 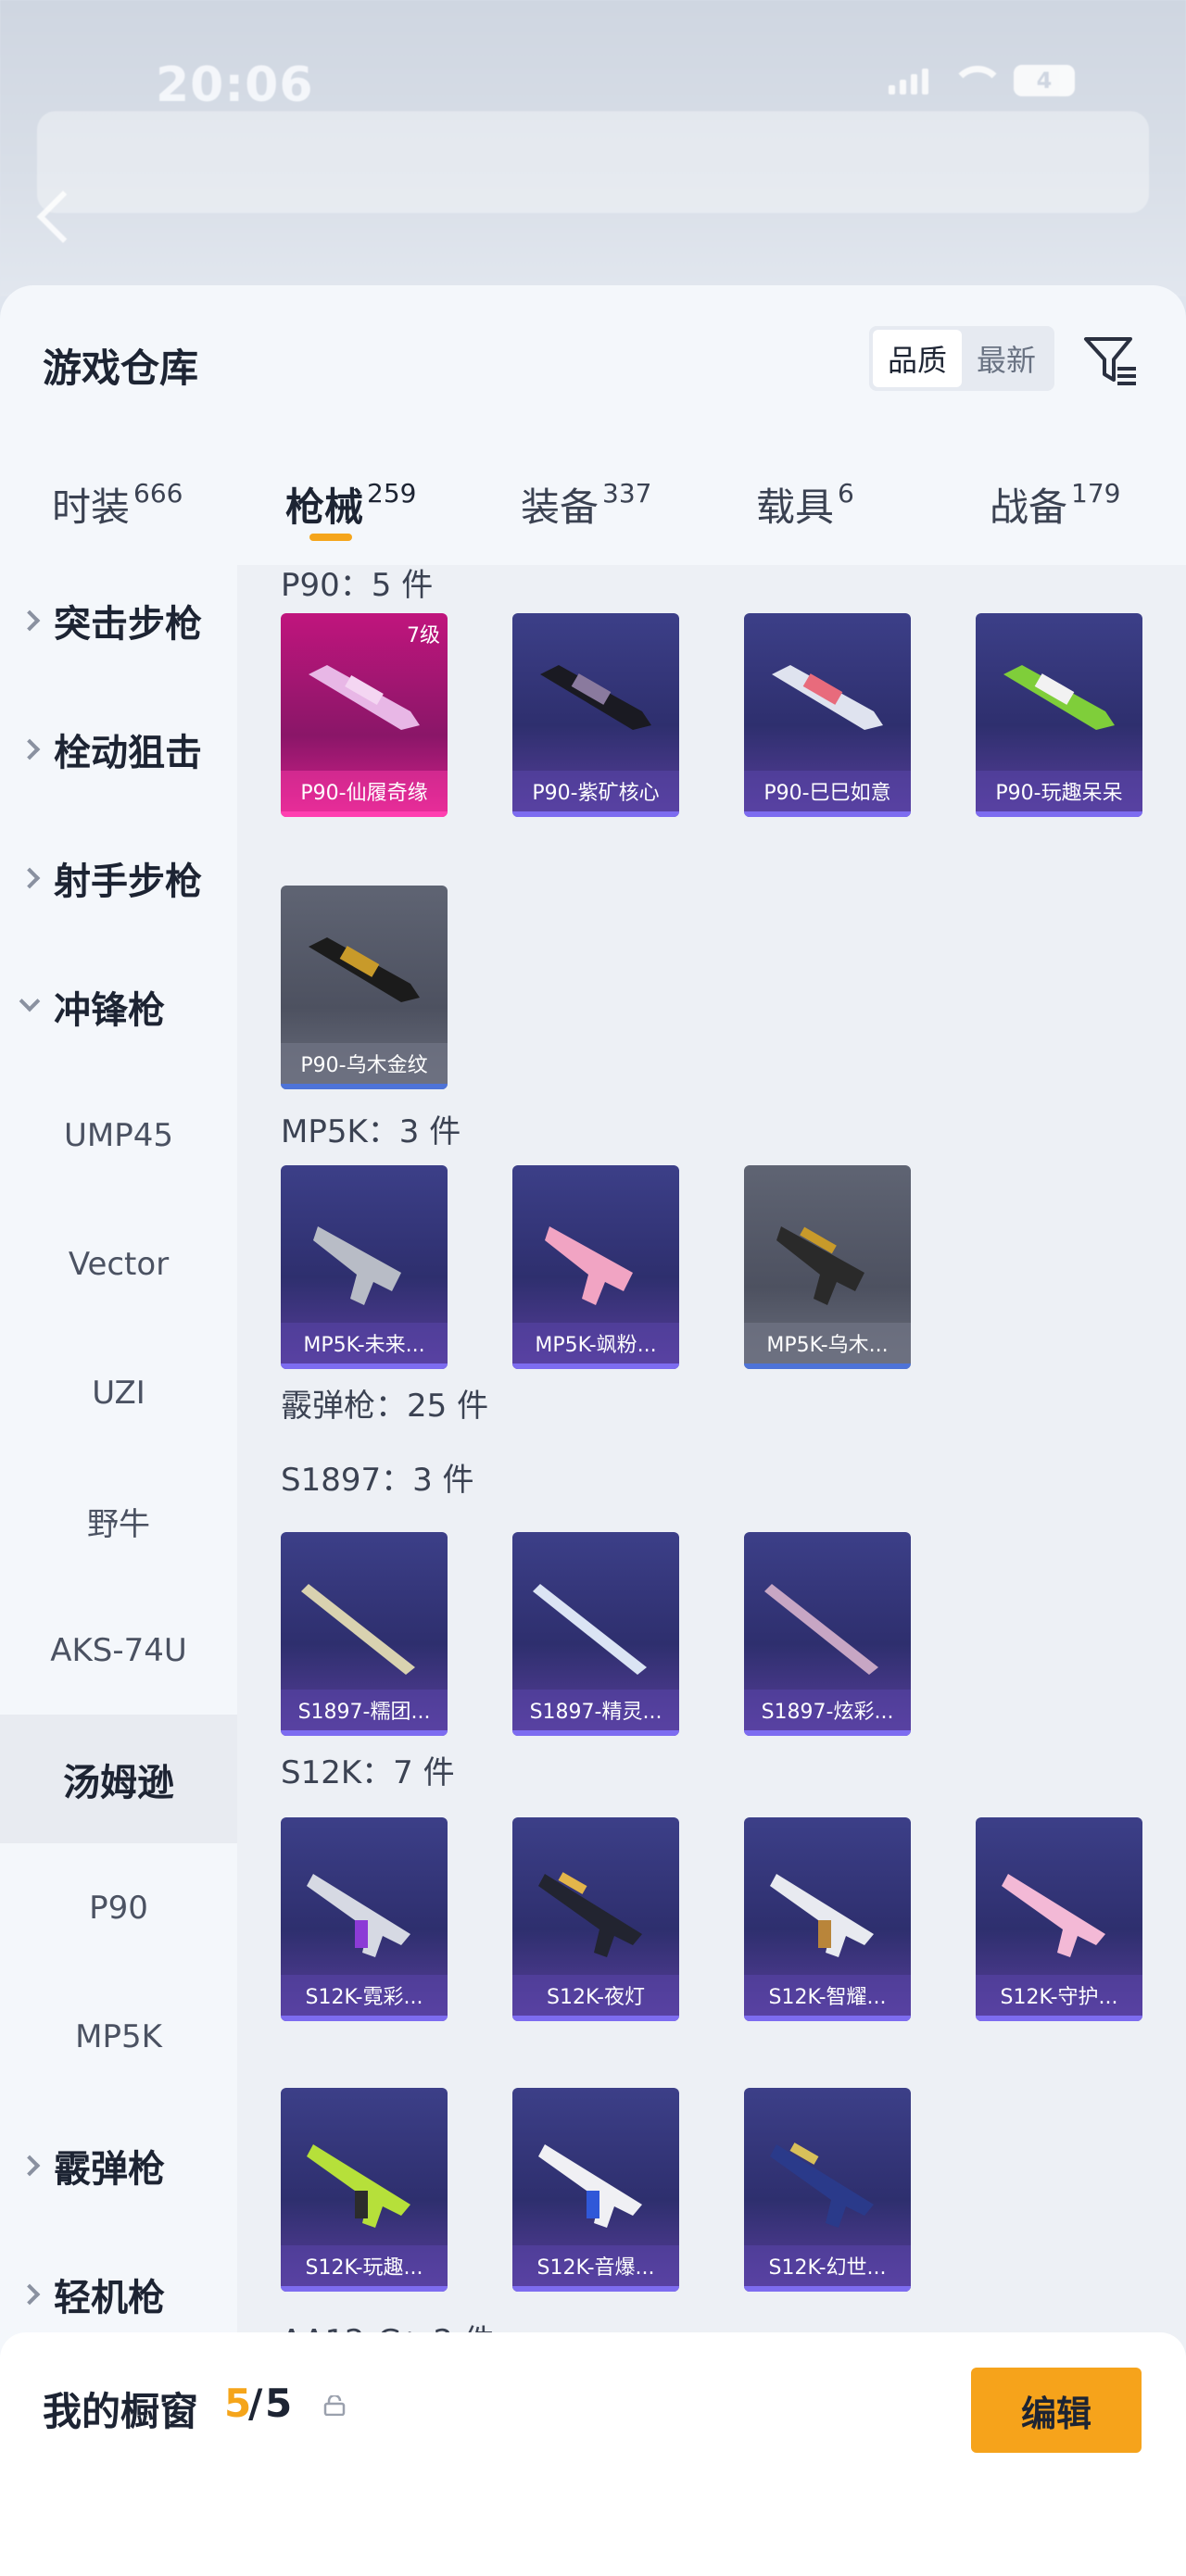 What do you see at coordinates (1006, 358) in the screenshot?
I see `sort-newest-button: 最新` at bounding box center [1006, 358].